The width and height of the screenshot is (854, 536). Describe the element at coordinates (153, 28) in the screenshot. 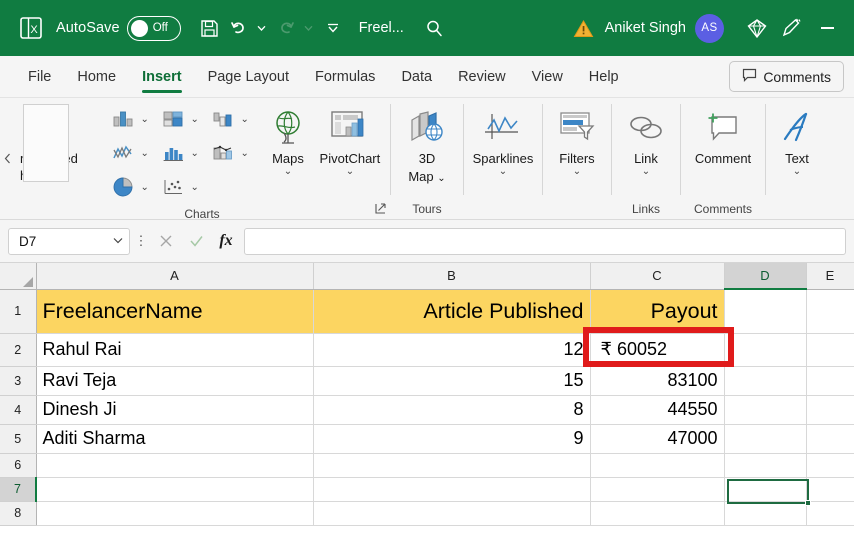

I see `autosave-toggle: Off` at that location.